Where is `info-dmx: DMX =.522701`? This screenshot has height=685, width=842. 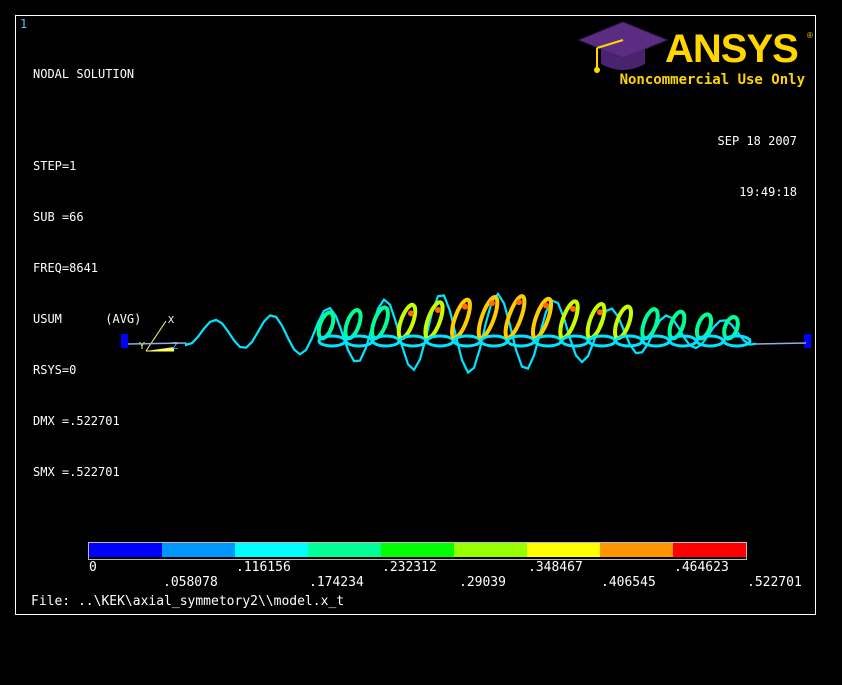 info-dmx: DMX =.522701 is located at coordinates (76, 421).